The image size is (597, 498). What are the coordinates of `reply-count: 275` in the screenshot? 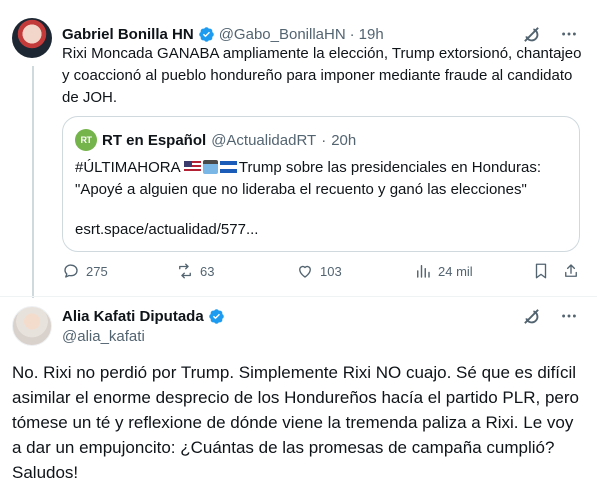 It's located at (97, 271).